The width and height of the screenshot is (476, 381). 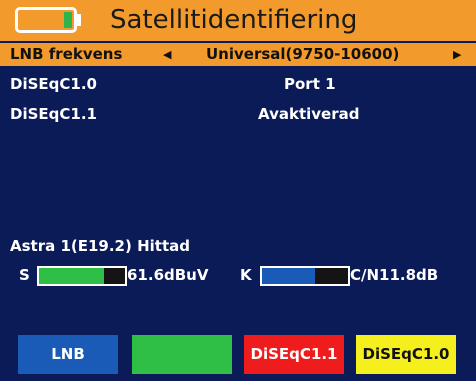 What do you see at coordinates (53, 84) in the screenshot?
I see `diseqc10-label: DiSEqC1.0` at bounding box center [53, 84].